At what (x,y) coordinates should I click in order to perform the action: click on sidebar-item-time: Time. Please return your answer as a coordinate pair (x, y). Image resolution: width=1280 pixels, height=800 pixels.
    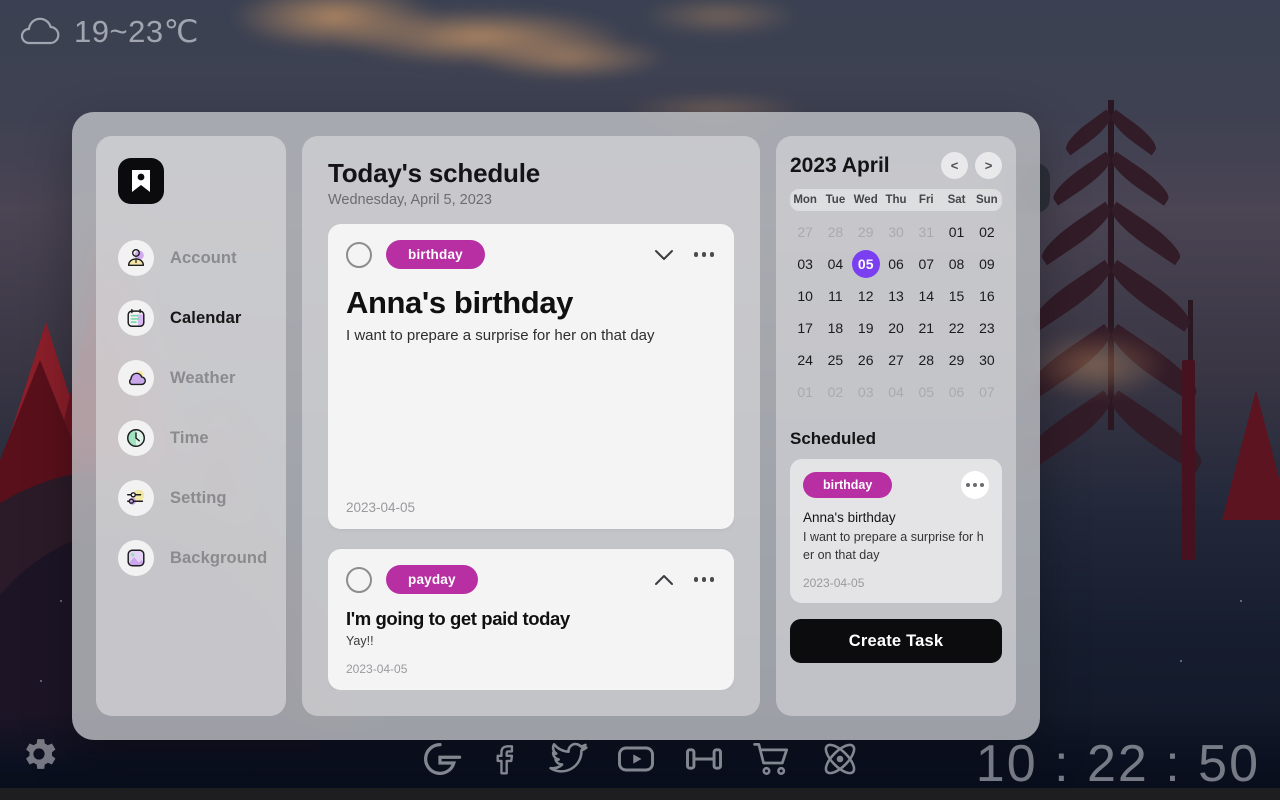
    Looking at the image, I should click on (191, 438).